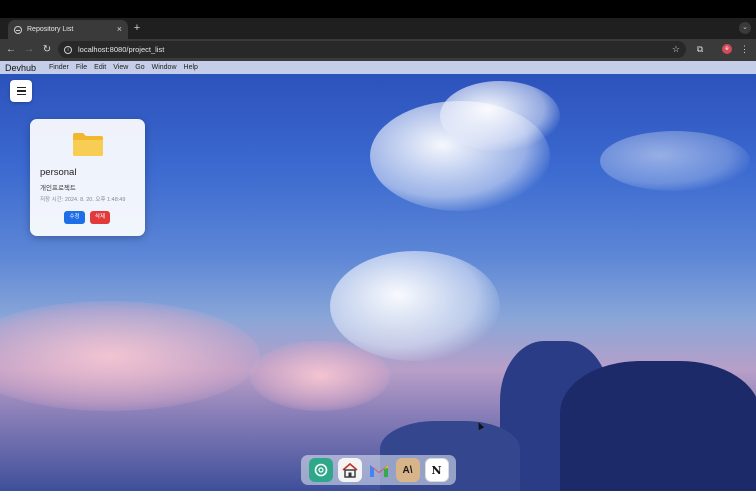 The height and width of the screenshot is (491, 756). What do you see at coordinates (81, 67) in the screenshot?
I see `menu-item-file: File` at bounding box center [81, 67].